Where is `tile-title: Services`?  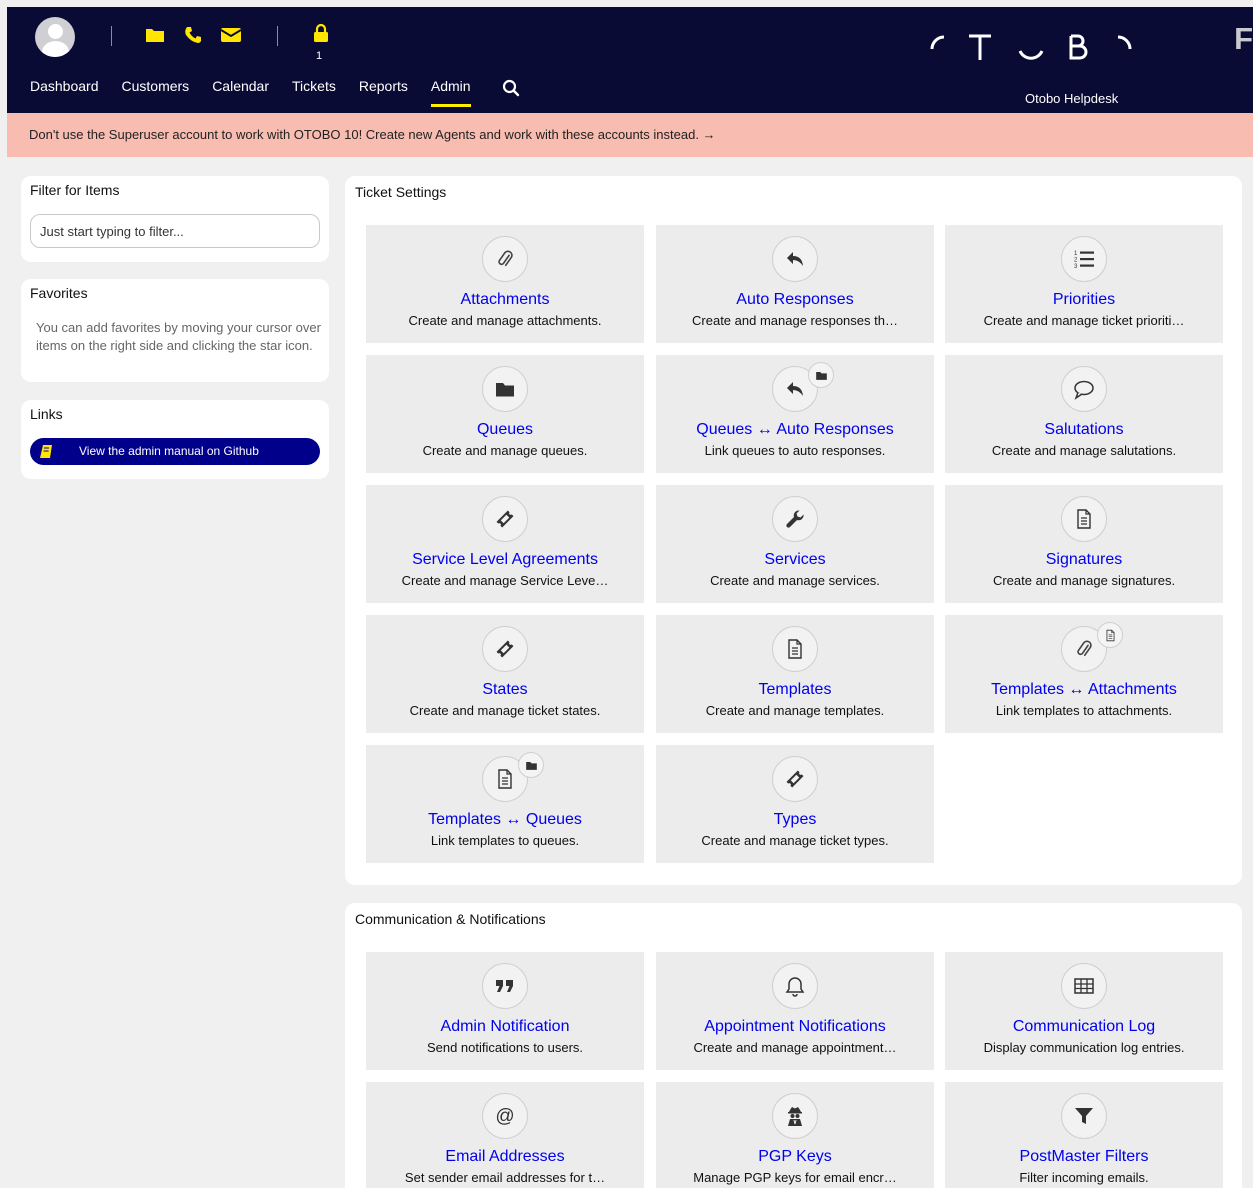 tile-title: Services is located at coordinates (795, 560).